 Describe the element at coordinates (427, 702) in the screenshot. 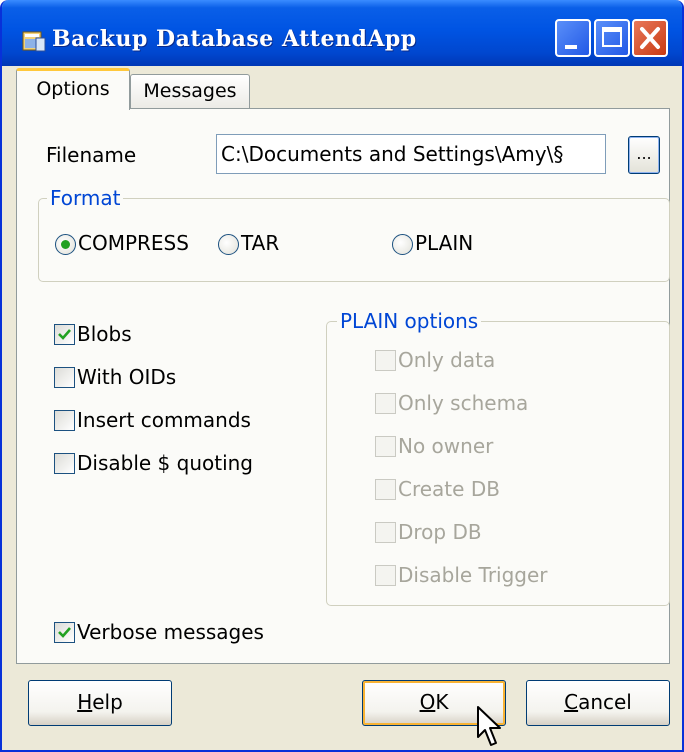

I see `ok-mnemonic: O` at that location.